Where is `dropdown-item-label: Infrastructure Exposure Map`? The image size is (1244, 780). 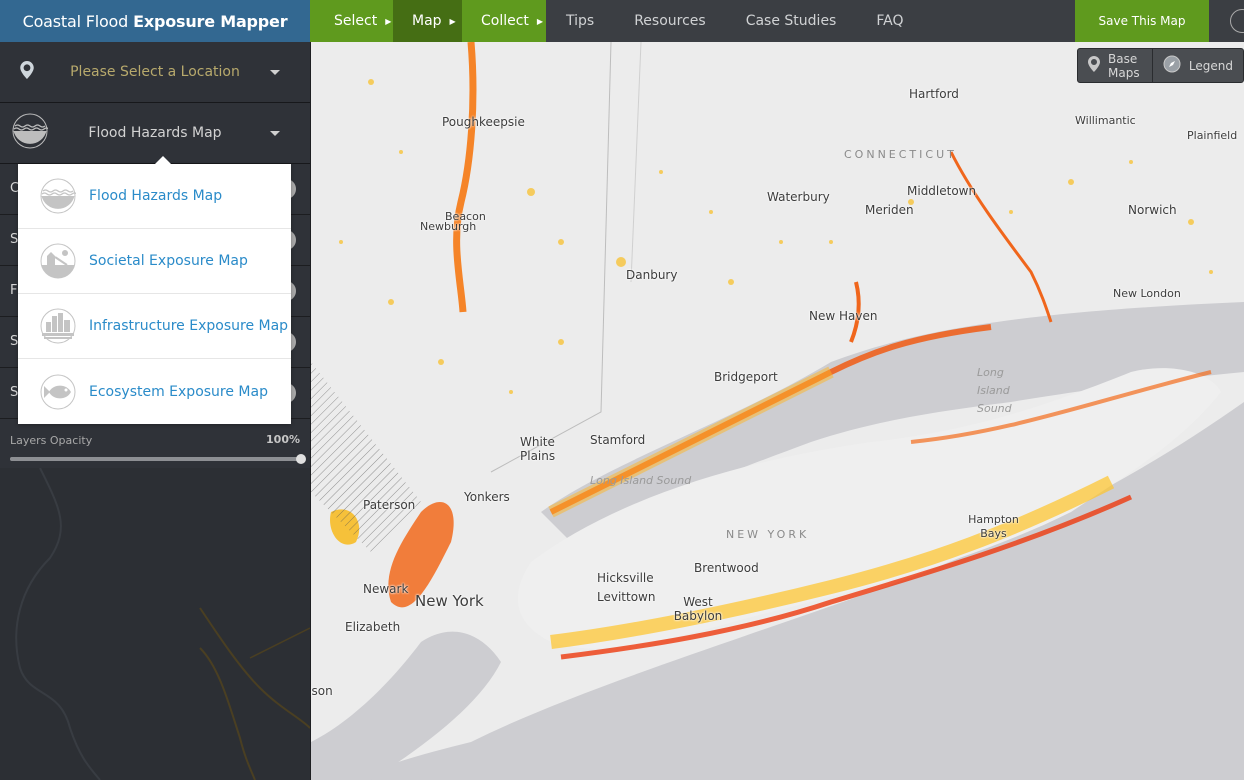 dropdown-item-label: Infrastructure Exposure Map is located at coordinates (189, 326).